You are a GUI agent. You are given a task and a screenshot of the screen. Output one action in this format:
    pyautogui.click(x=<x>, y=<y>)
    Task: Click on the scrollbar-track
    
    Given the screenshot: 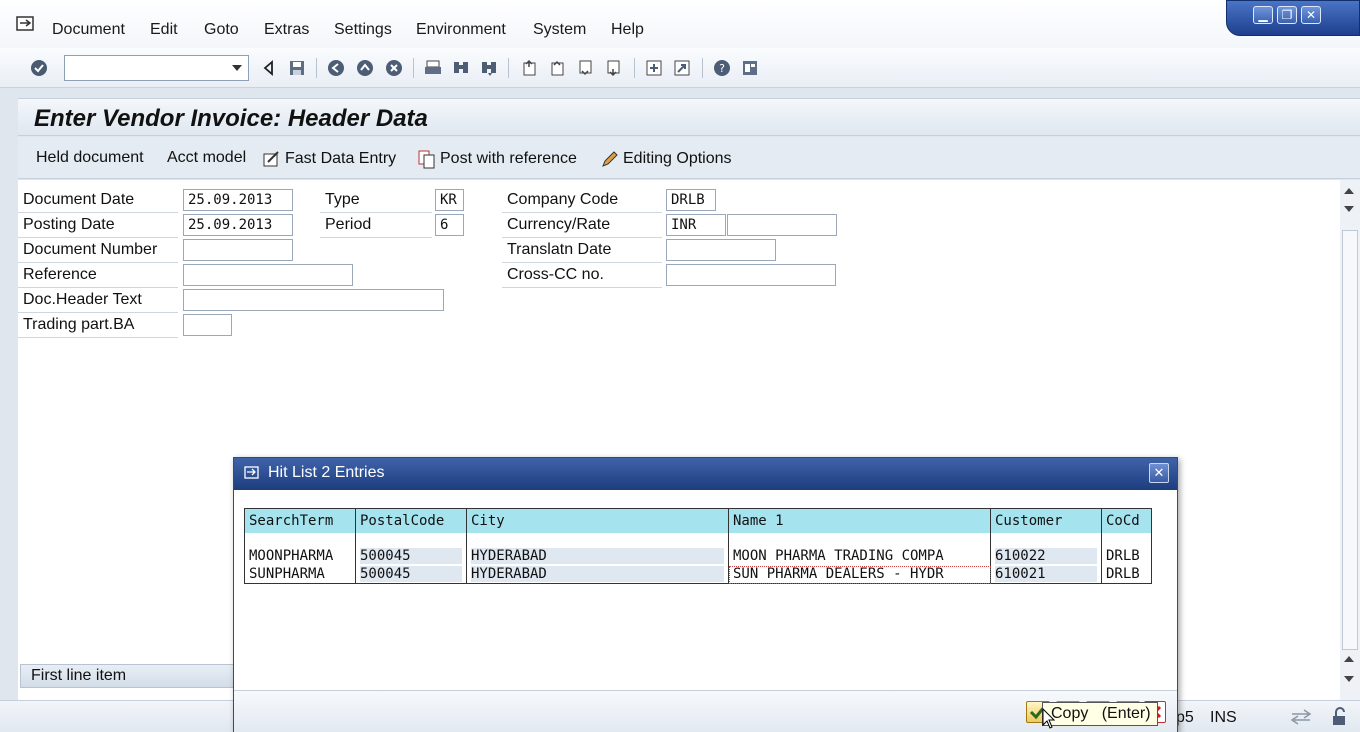 What is the action you would take?
    pyautogui.click(x=1350, y=440)
    